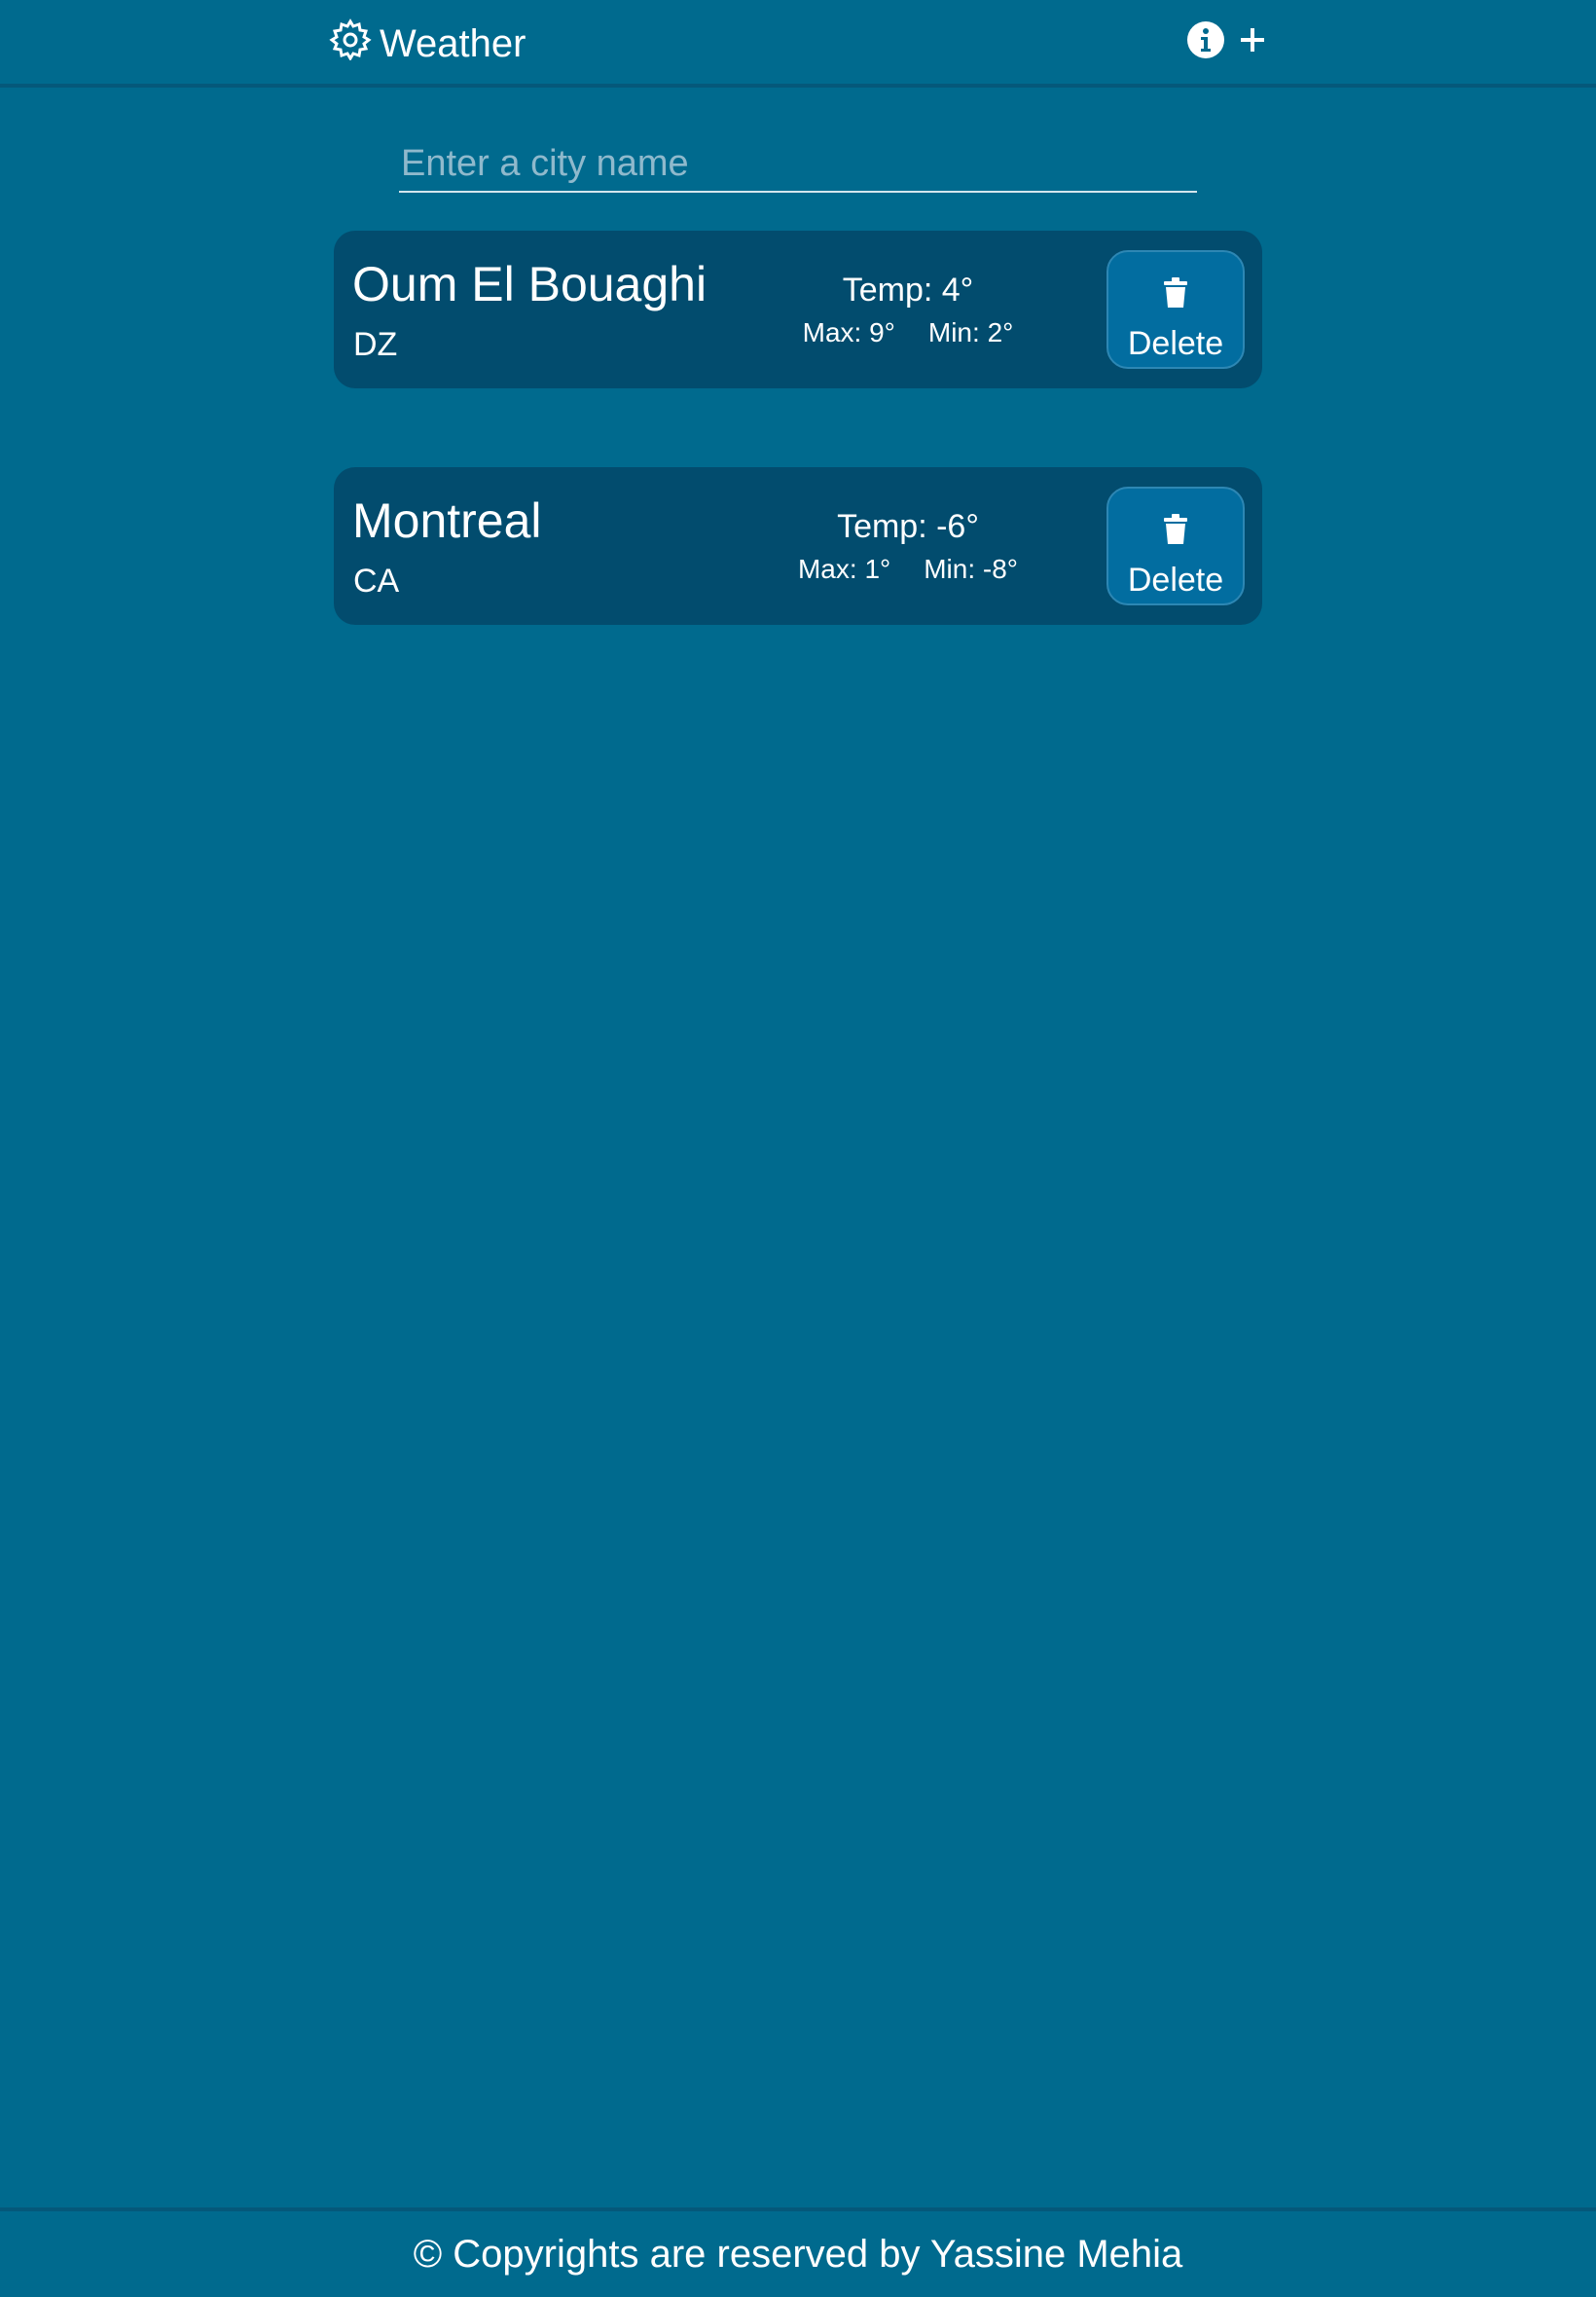  Describe the element at coordinates (377, 581) in the screenshot. I see `country-code: CA` at that location.